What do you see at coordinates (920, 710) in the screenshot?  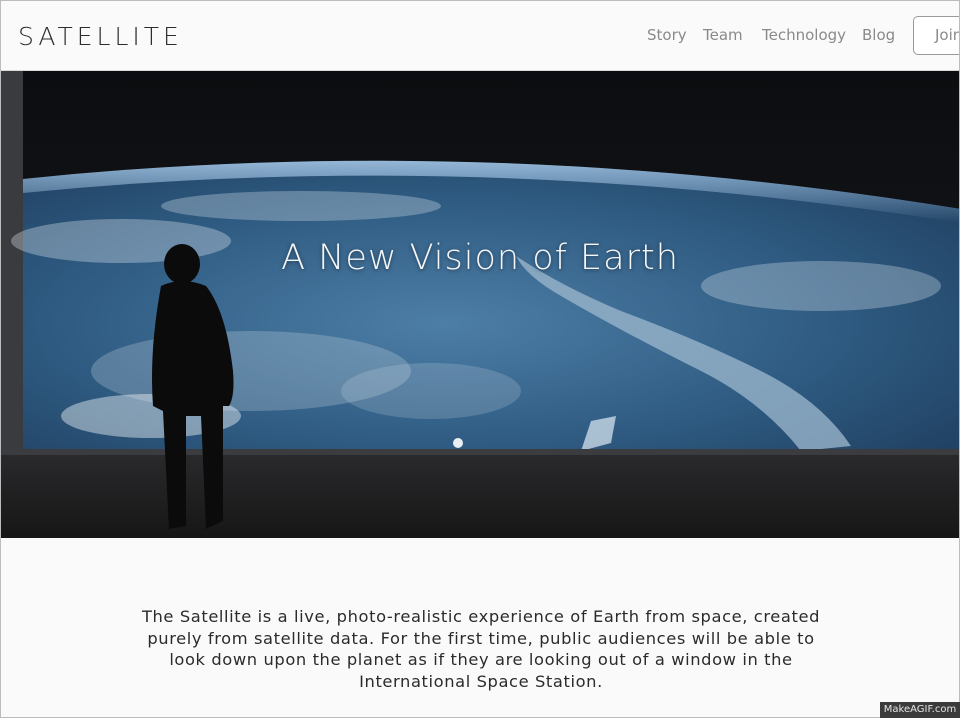 I see `watermark-label: MakeAGIF.com` at bounding box center [920, 710].